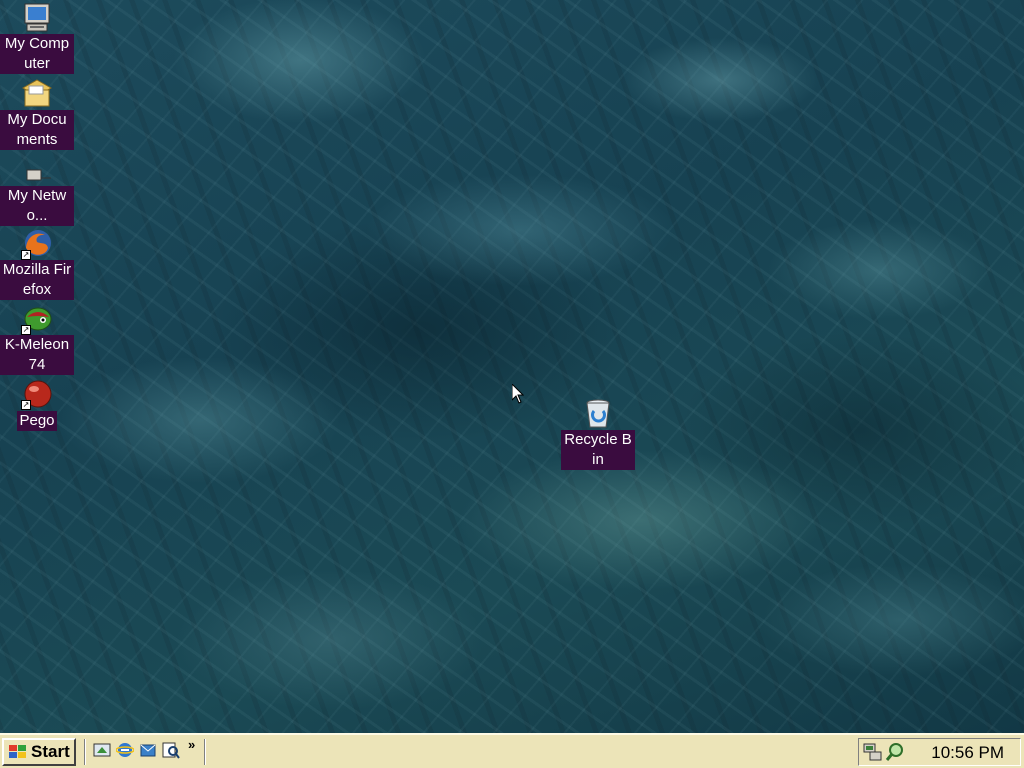  I want to click on folder-icon, so click(37, 94).